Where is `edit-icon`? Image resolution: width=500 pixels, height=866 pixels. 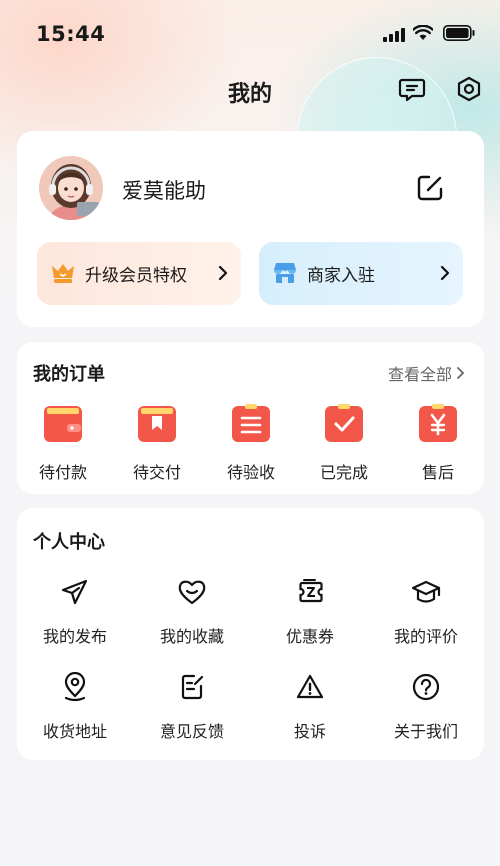
edit-icon is located at coordinates (430, 188).